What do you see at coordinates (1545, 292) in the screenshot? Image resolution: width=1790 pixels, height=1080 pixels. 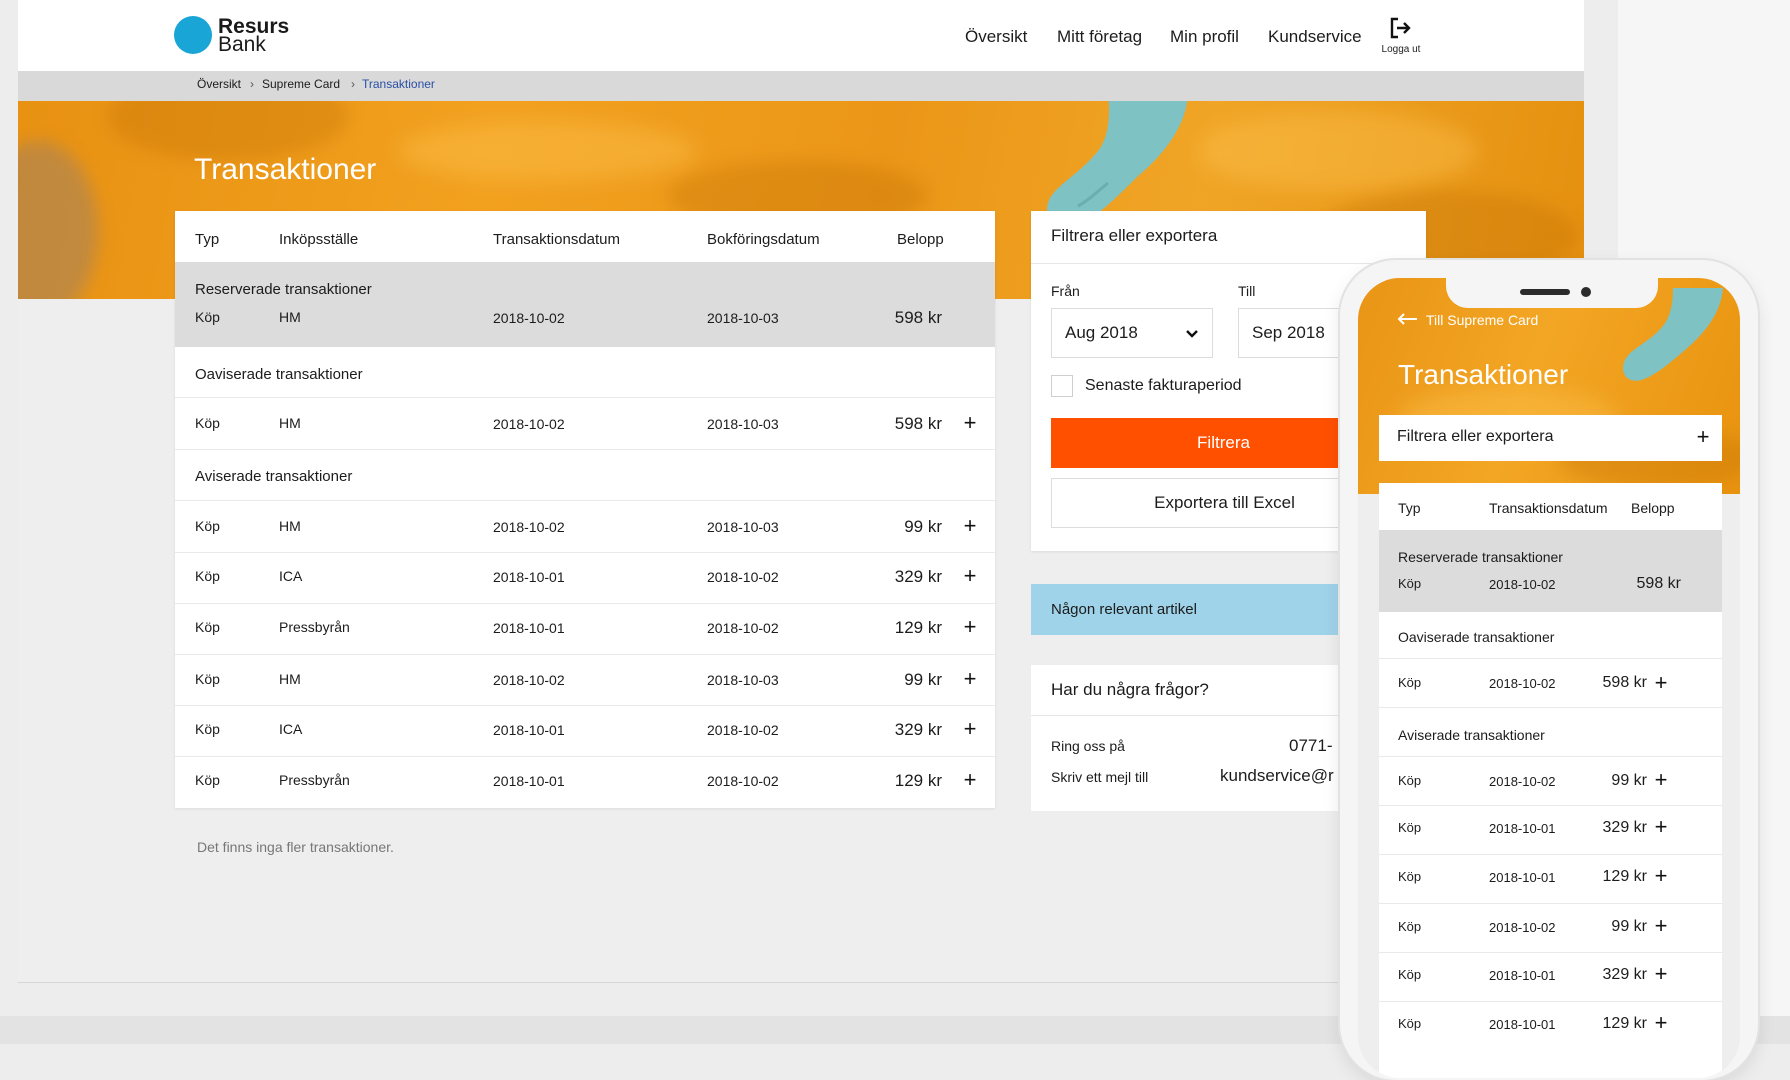 I see `speaker` at bounding box center [1545, 292].